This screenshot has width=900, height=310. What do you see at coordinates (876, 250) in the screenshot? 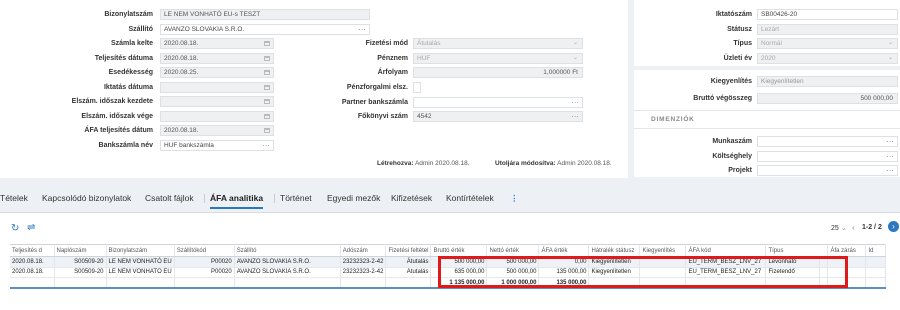
I see `column-header: Id` at bounding box center [876, 250].